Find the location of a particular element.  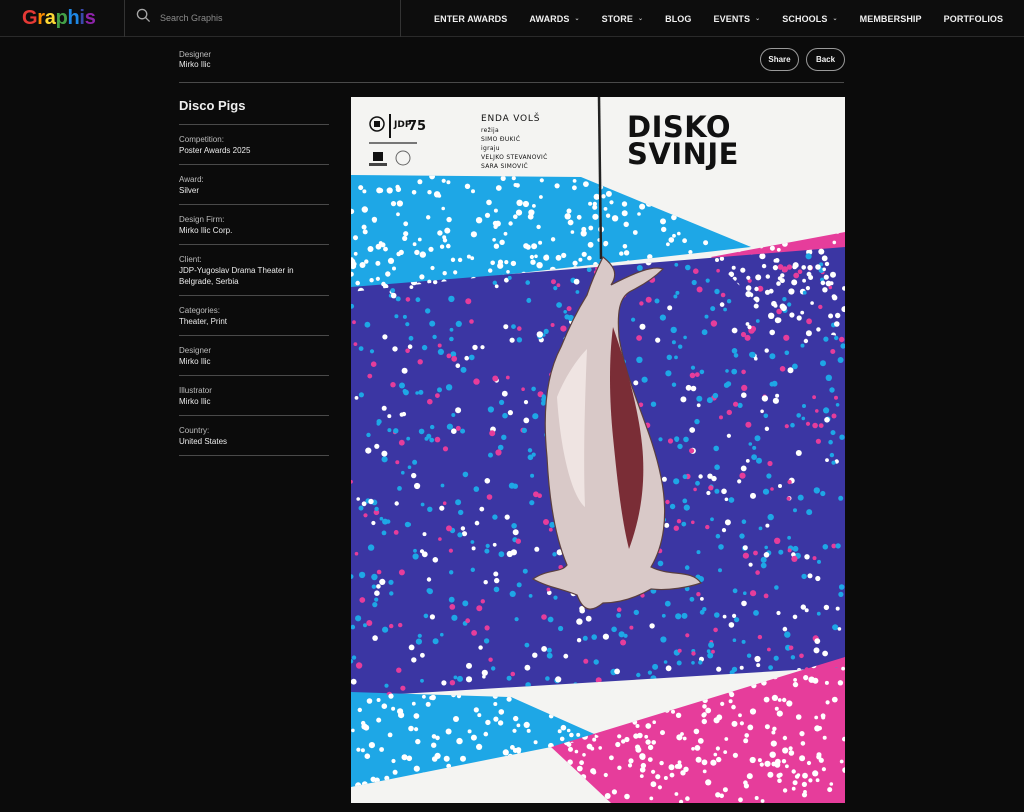

detail-value: Theater, Print is located at coordinates (203, 321).